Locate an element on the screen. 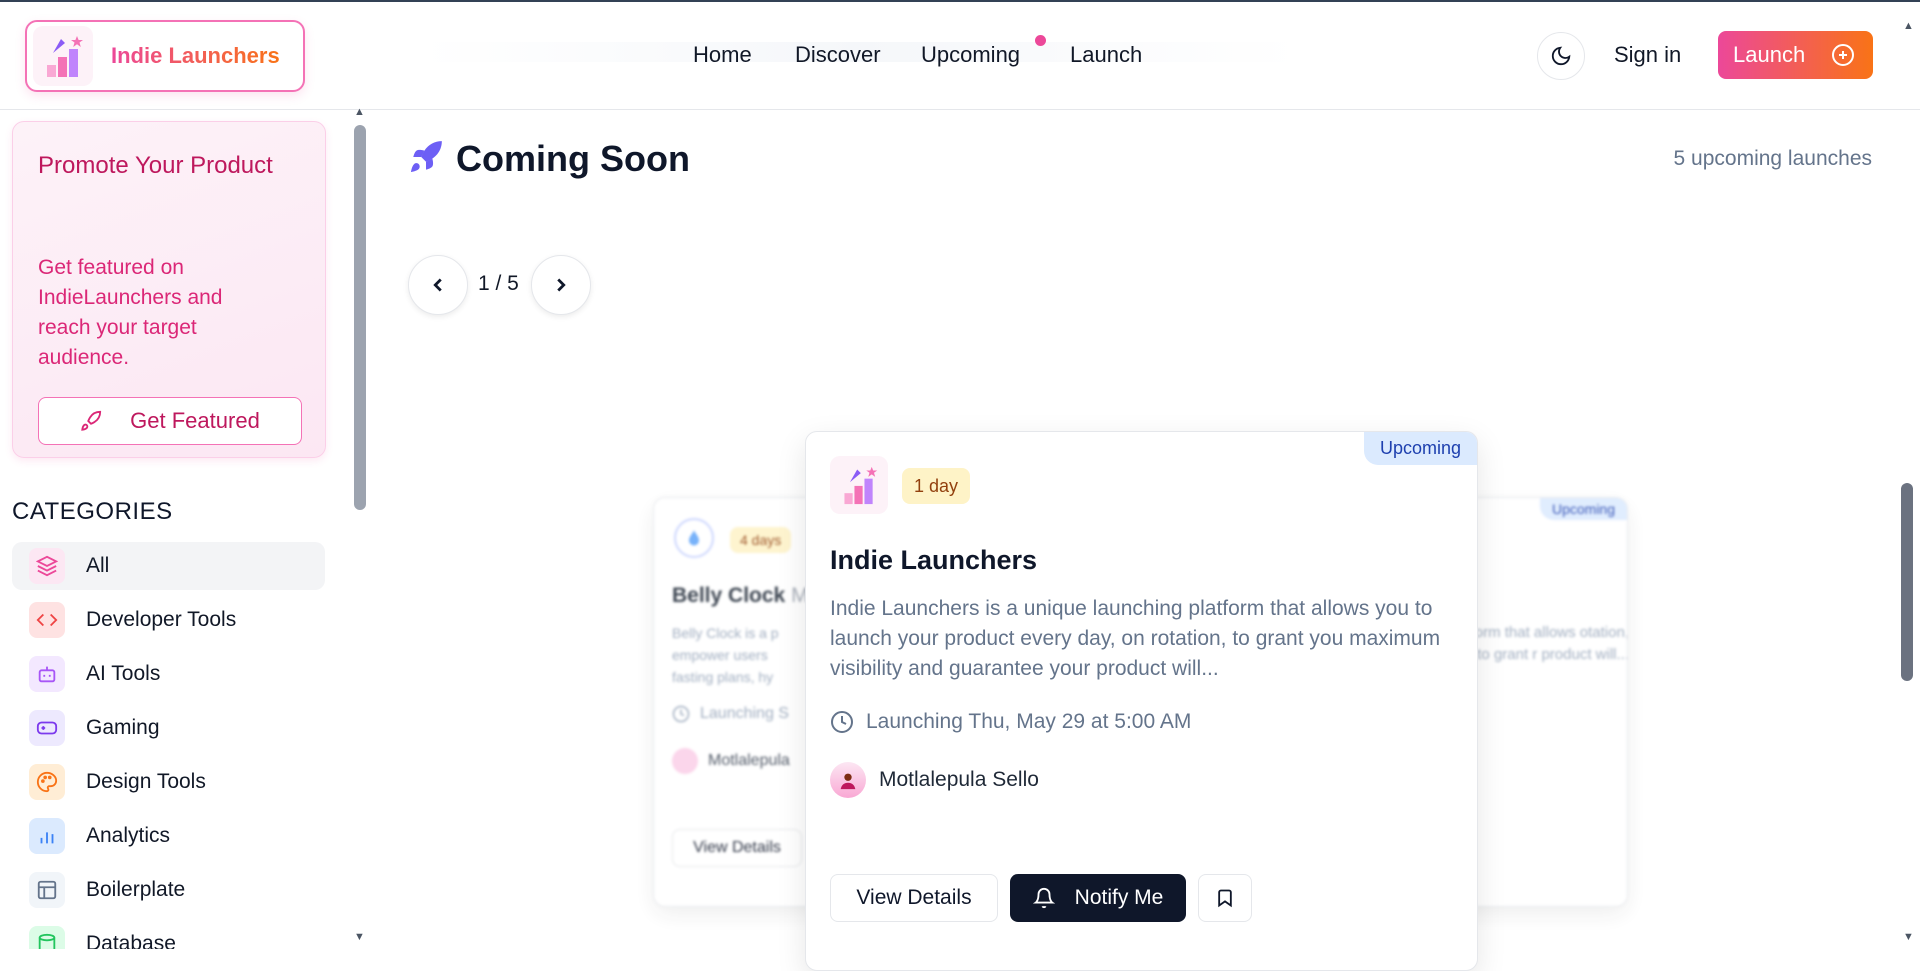 This screenshot has height=971, width=1920. upcoming-notification-dot is located at coordinates (1040, 40).